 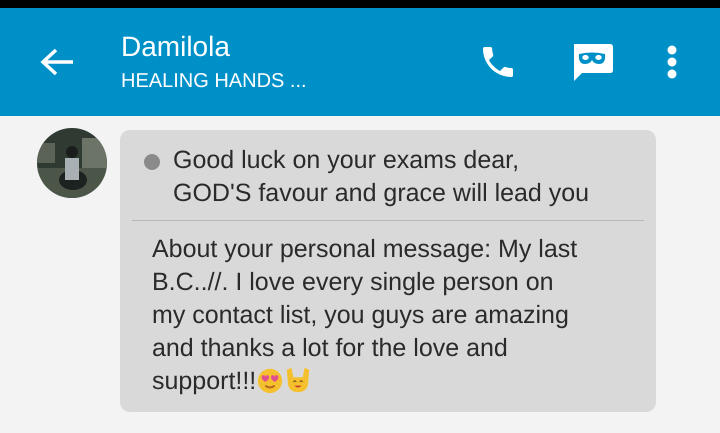 What do you see at coordinates (57, 62) in the screenshot?
I see `back-arrow-icon` at bounding box center [57, 62].